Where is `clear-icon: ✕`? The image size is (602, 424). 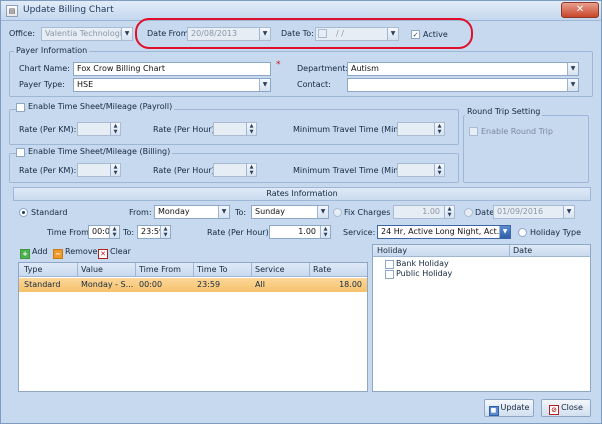
clear-icon: ✕ is located at coordinates (103, 254).